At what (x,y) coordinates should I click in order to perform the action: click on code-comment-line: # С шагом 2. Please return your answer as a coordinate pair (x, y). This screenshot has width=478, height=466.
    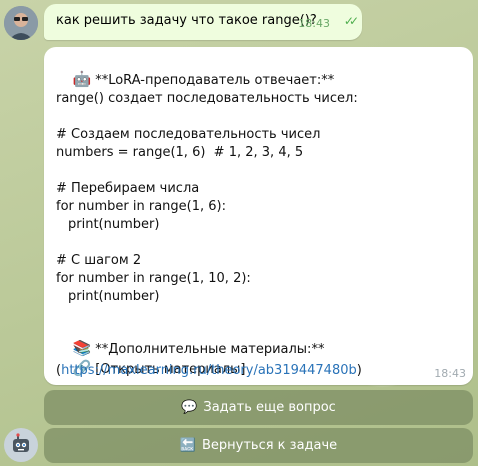
    Looking at the image, I should click on (99, 260).